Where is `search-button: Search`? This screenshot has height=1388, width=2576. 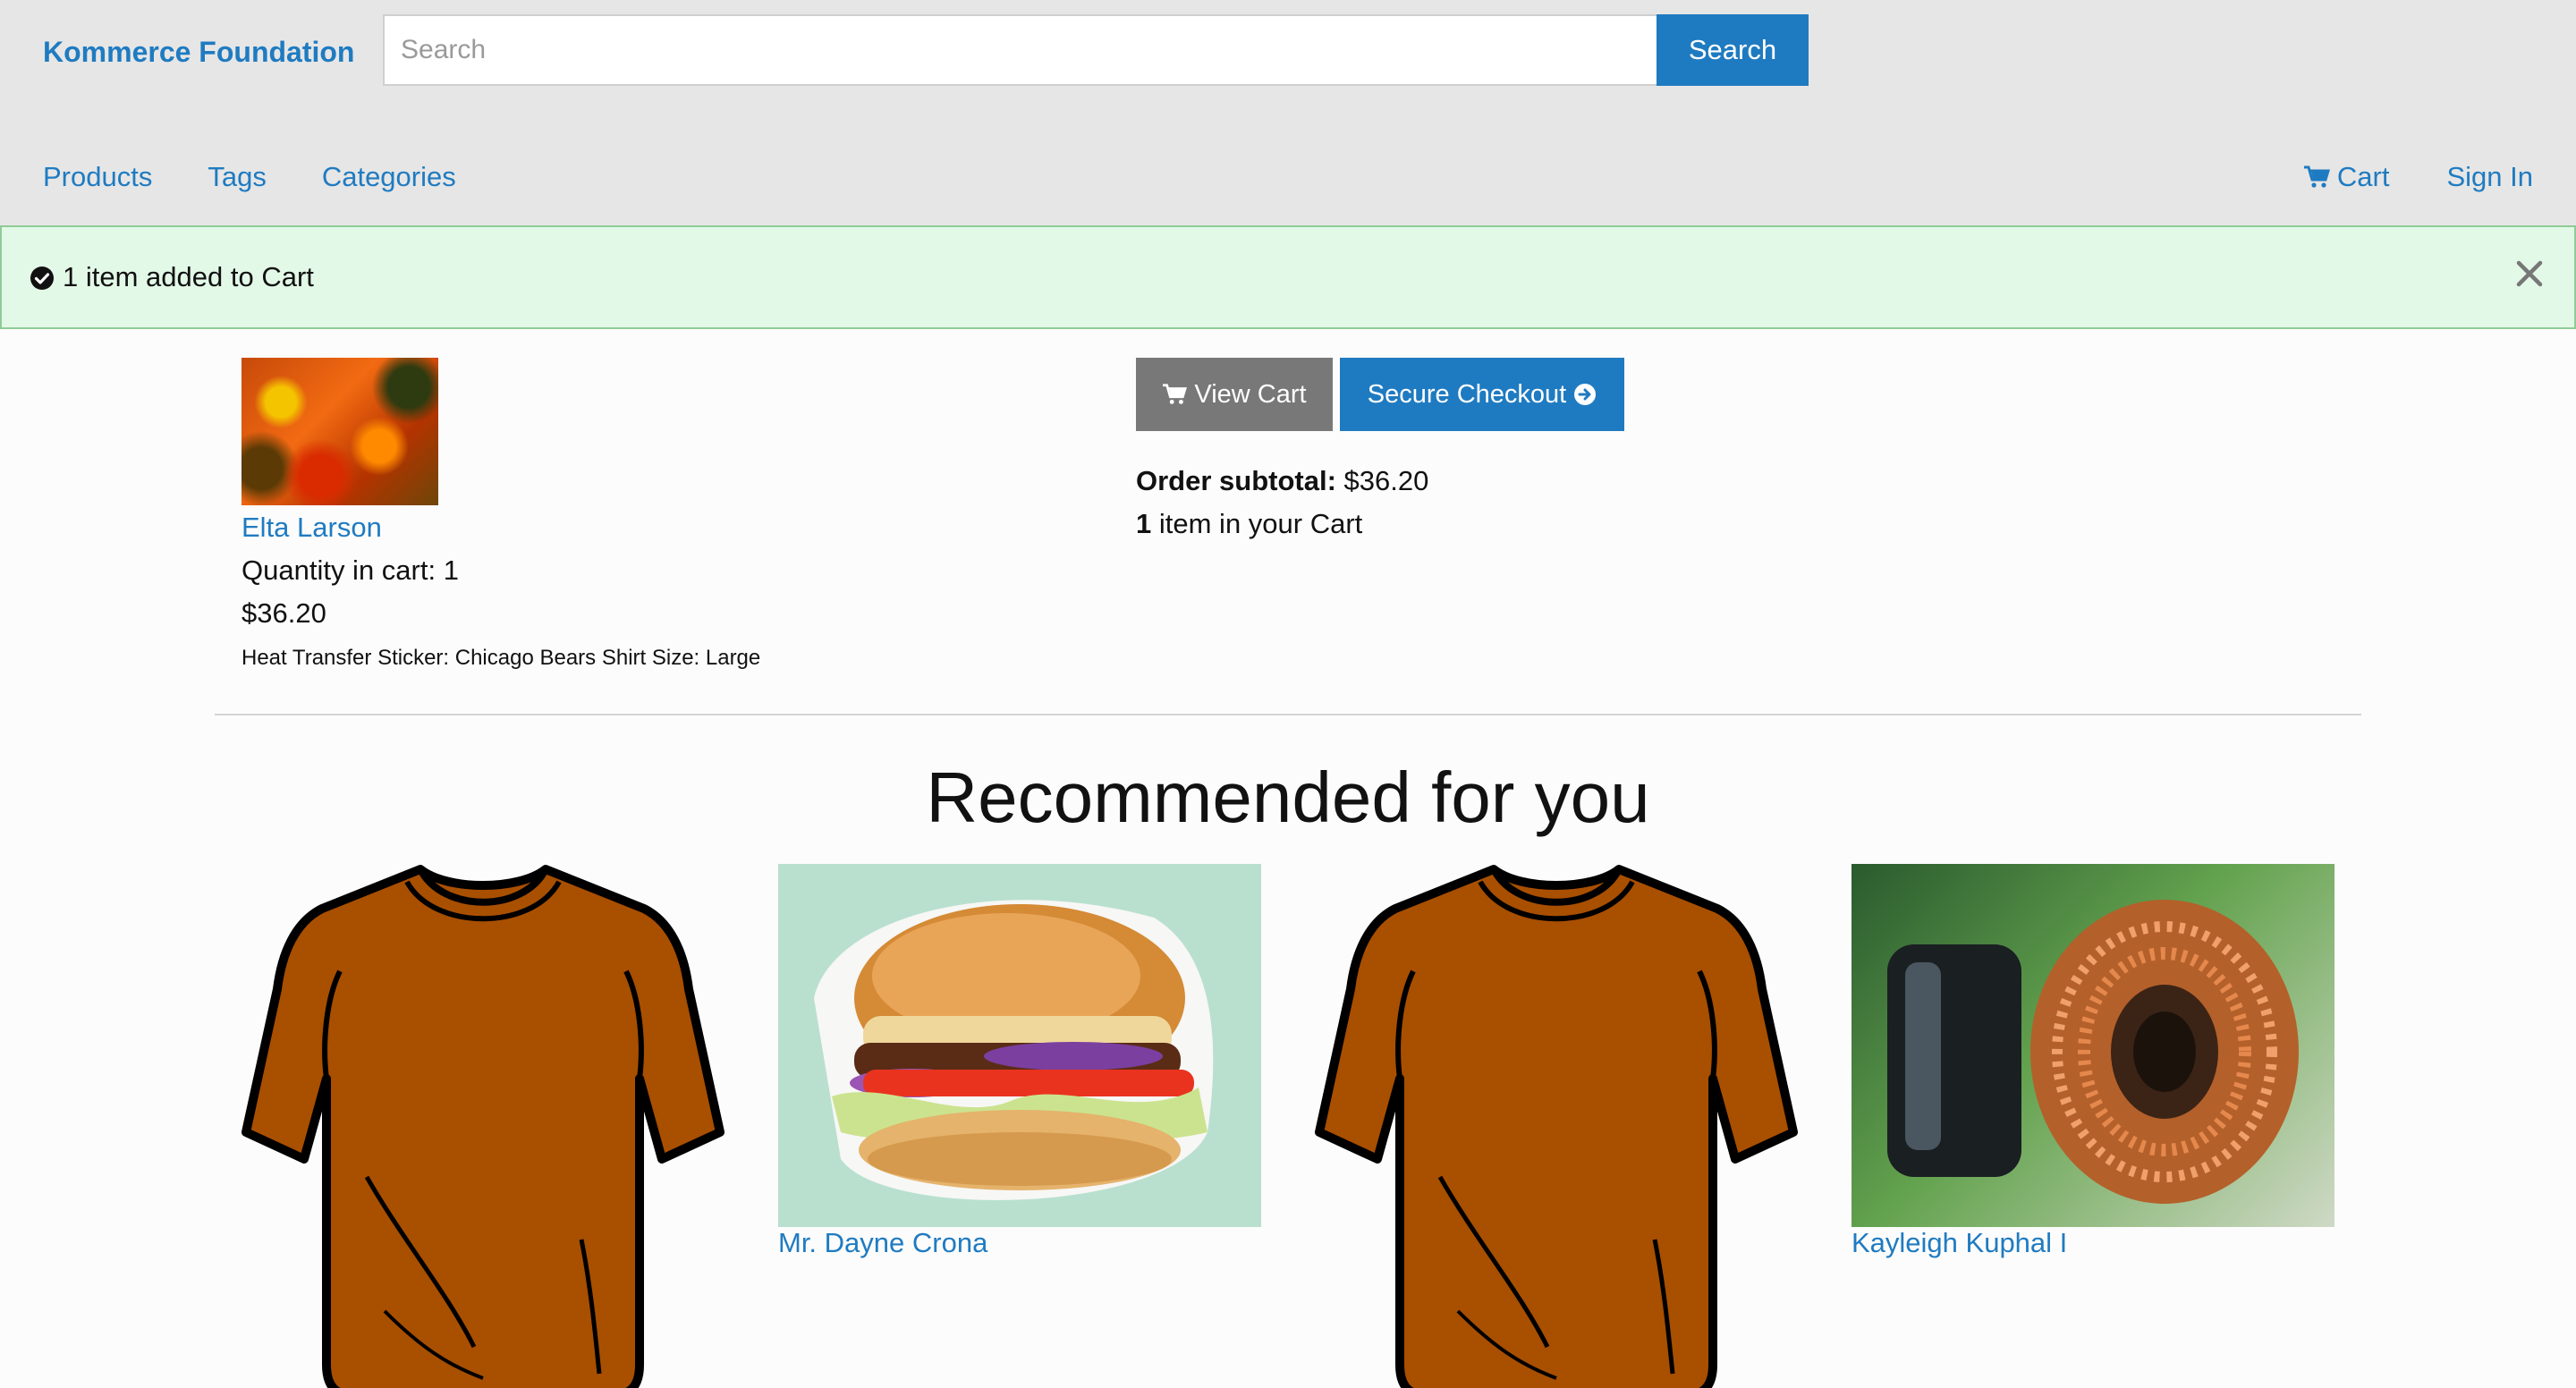 search-button: Search is located at coordinates (1733, 50).